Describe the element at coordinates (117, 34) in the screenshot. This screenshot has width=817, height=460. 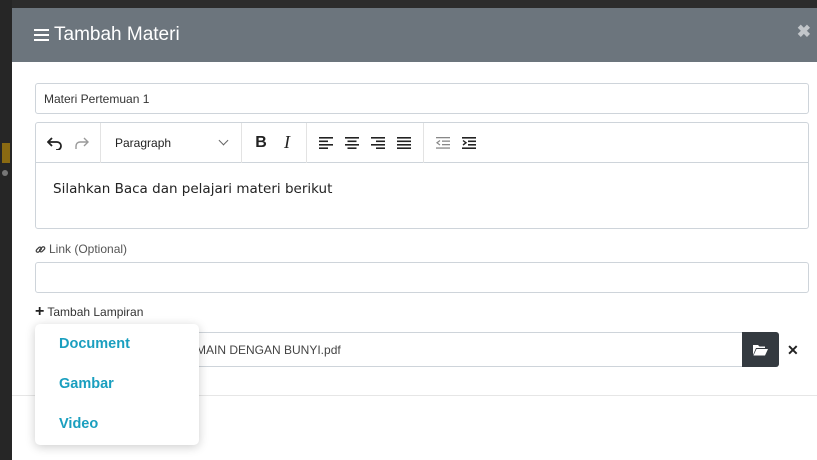
I see `modal-title: Tambah Materi` at that location.